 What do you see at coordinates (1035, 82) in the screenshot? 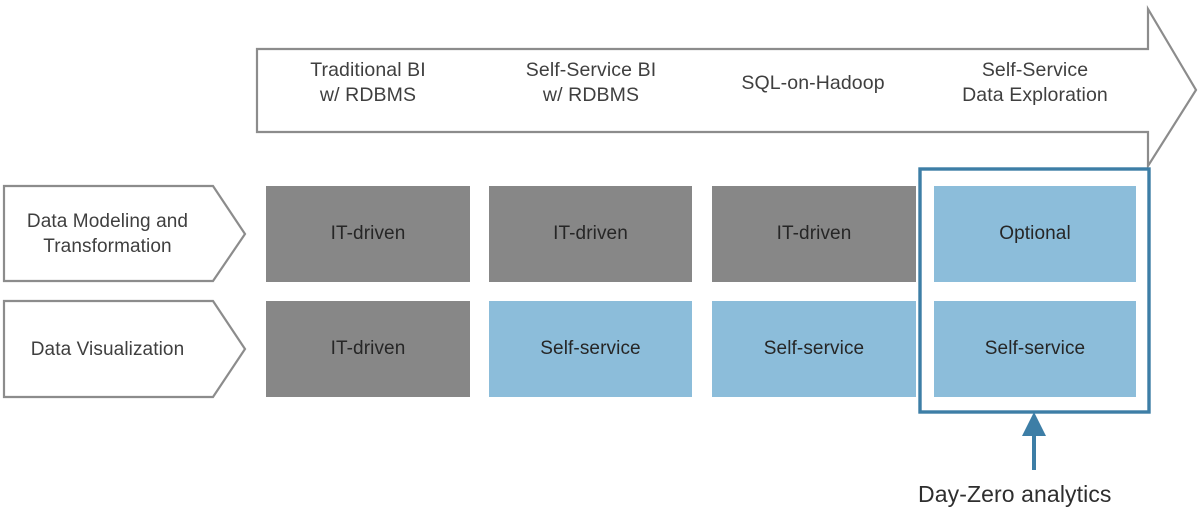
I see `stage-label-self-service-data-exploration: Self-Service Data Exploration` at bounding box center [1035, 82].